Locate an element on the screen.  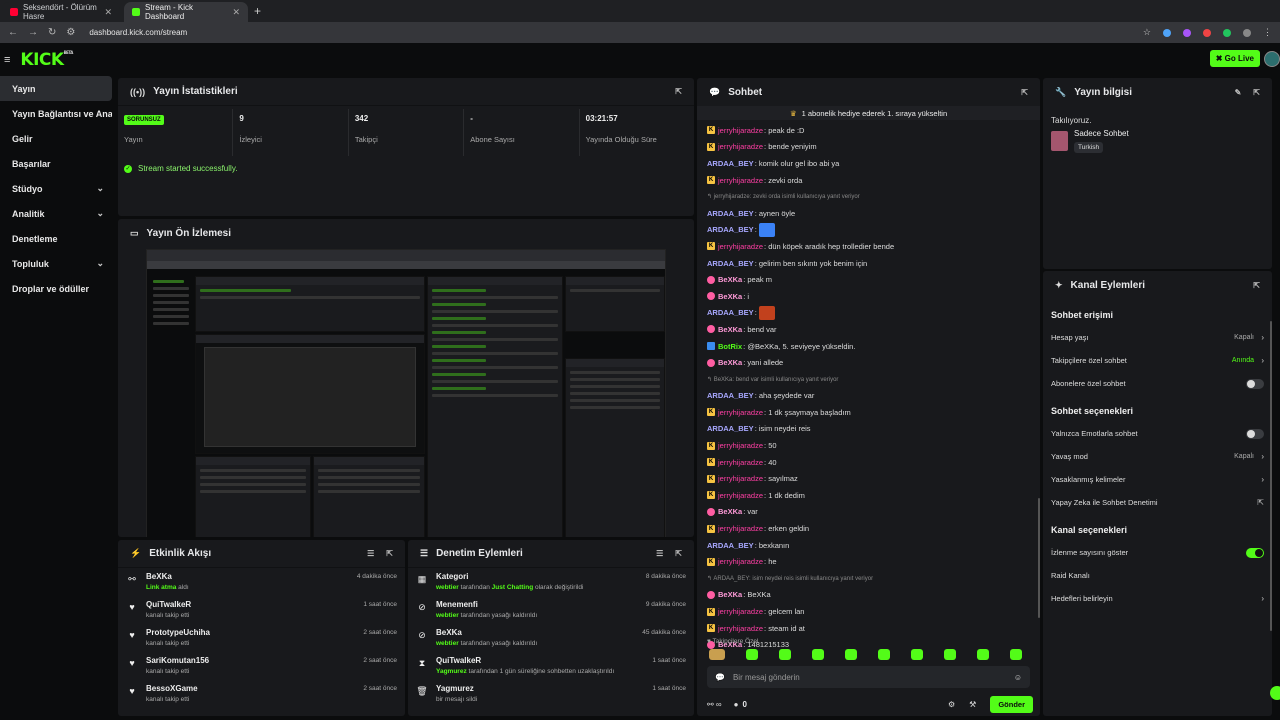
chat-message: BeXKa: bend var is located at coordinates (868, 329).